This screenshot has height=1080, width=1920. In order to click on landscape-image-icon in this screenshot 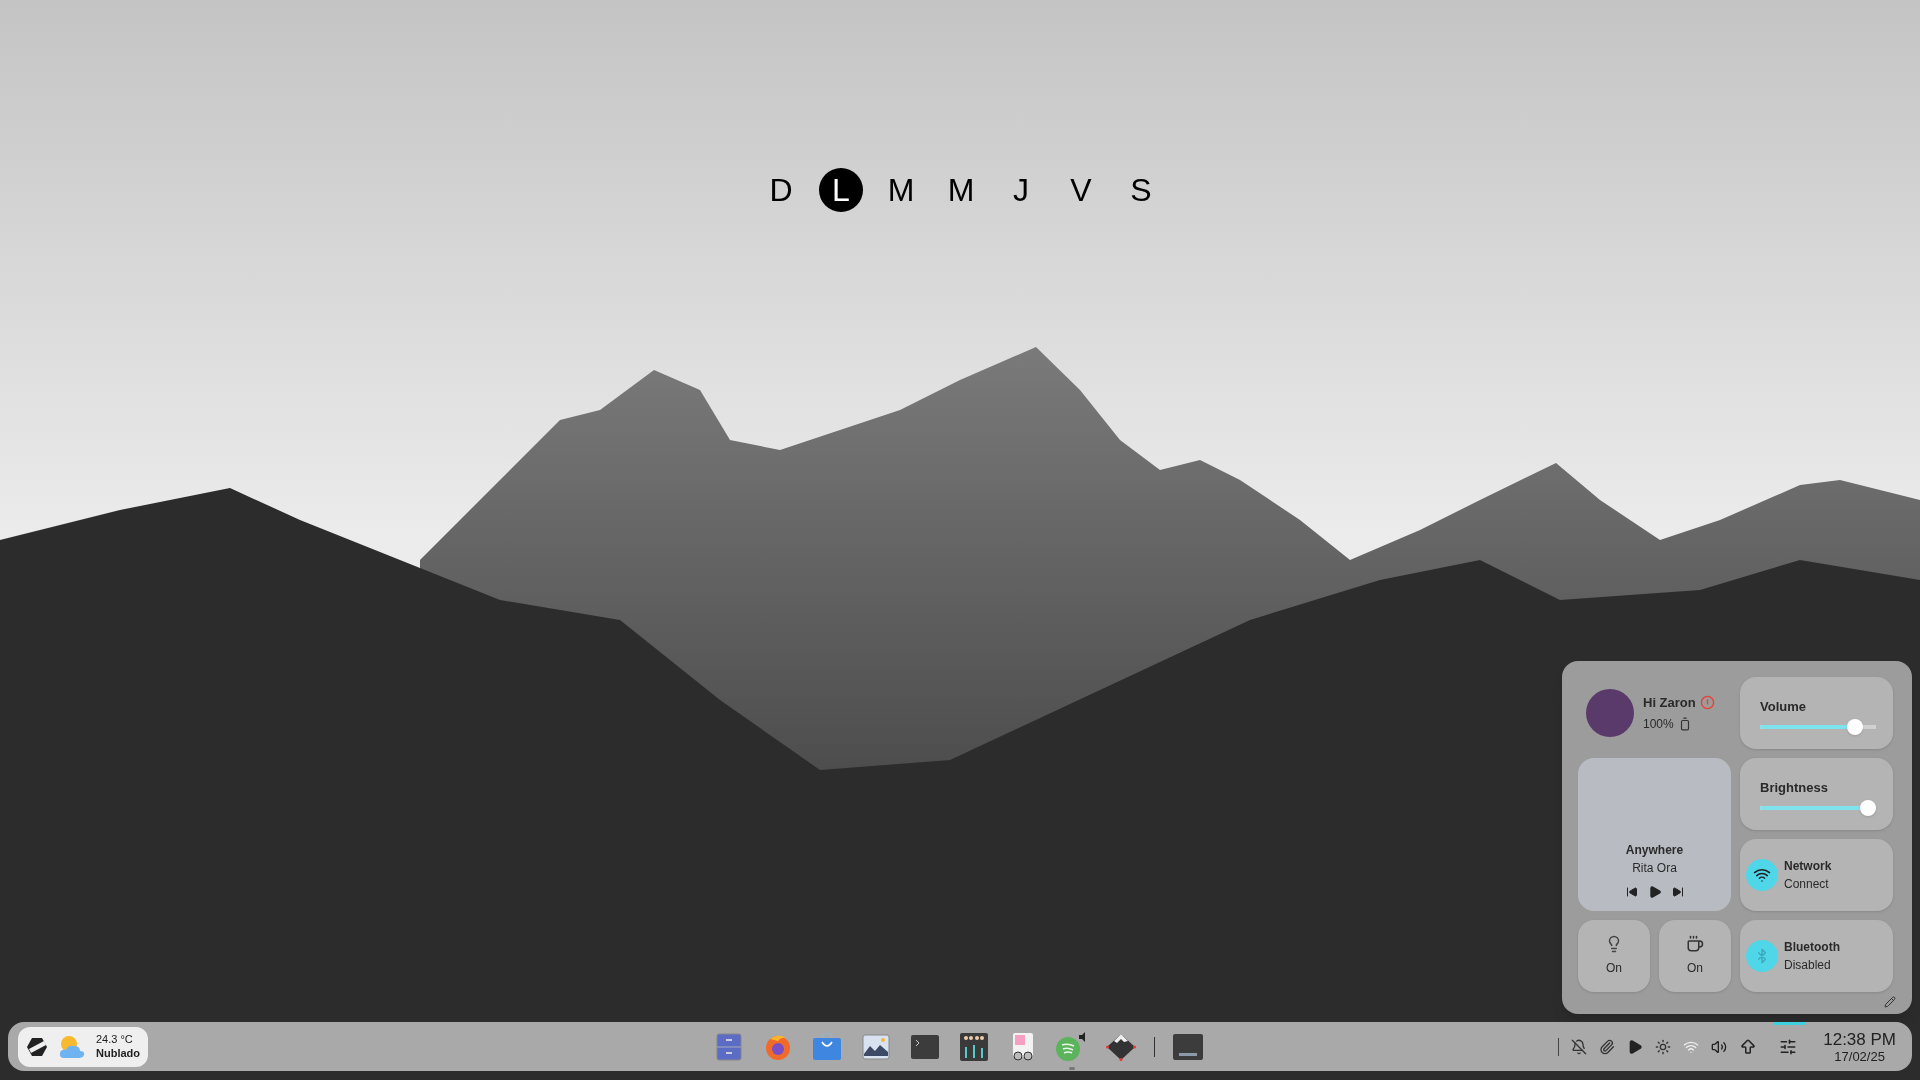, I will do `click(875, 1046)`.